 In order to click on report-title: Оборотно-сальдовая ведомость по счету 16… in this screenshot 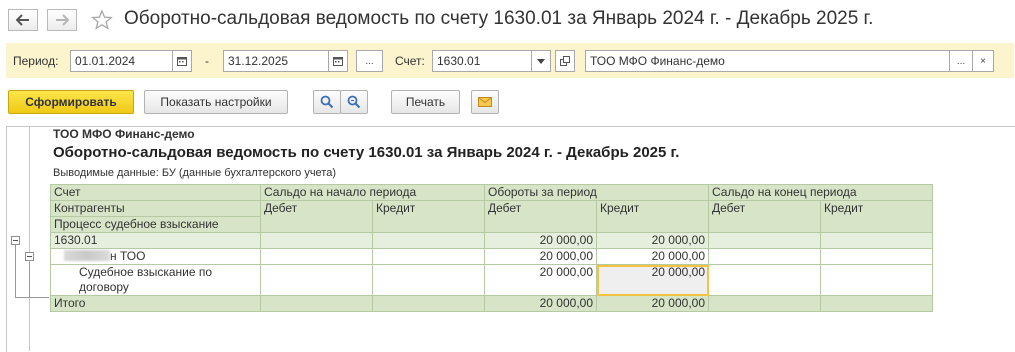, I will do `click(366, 152)`.